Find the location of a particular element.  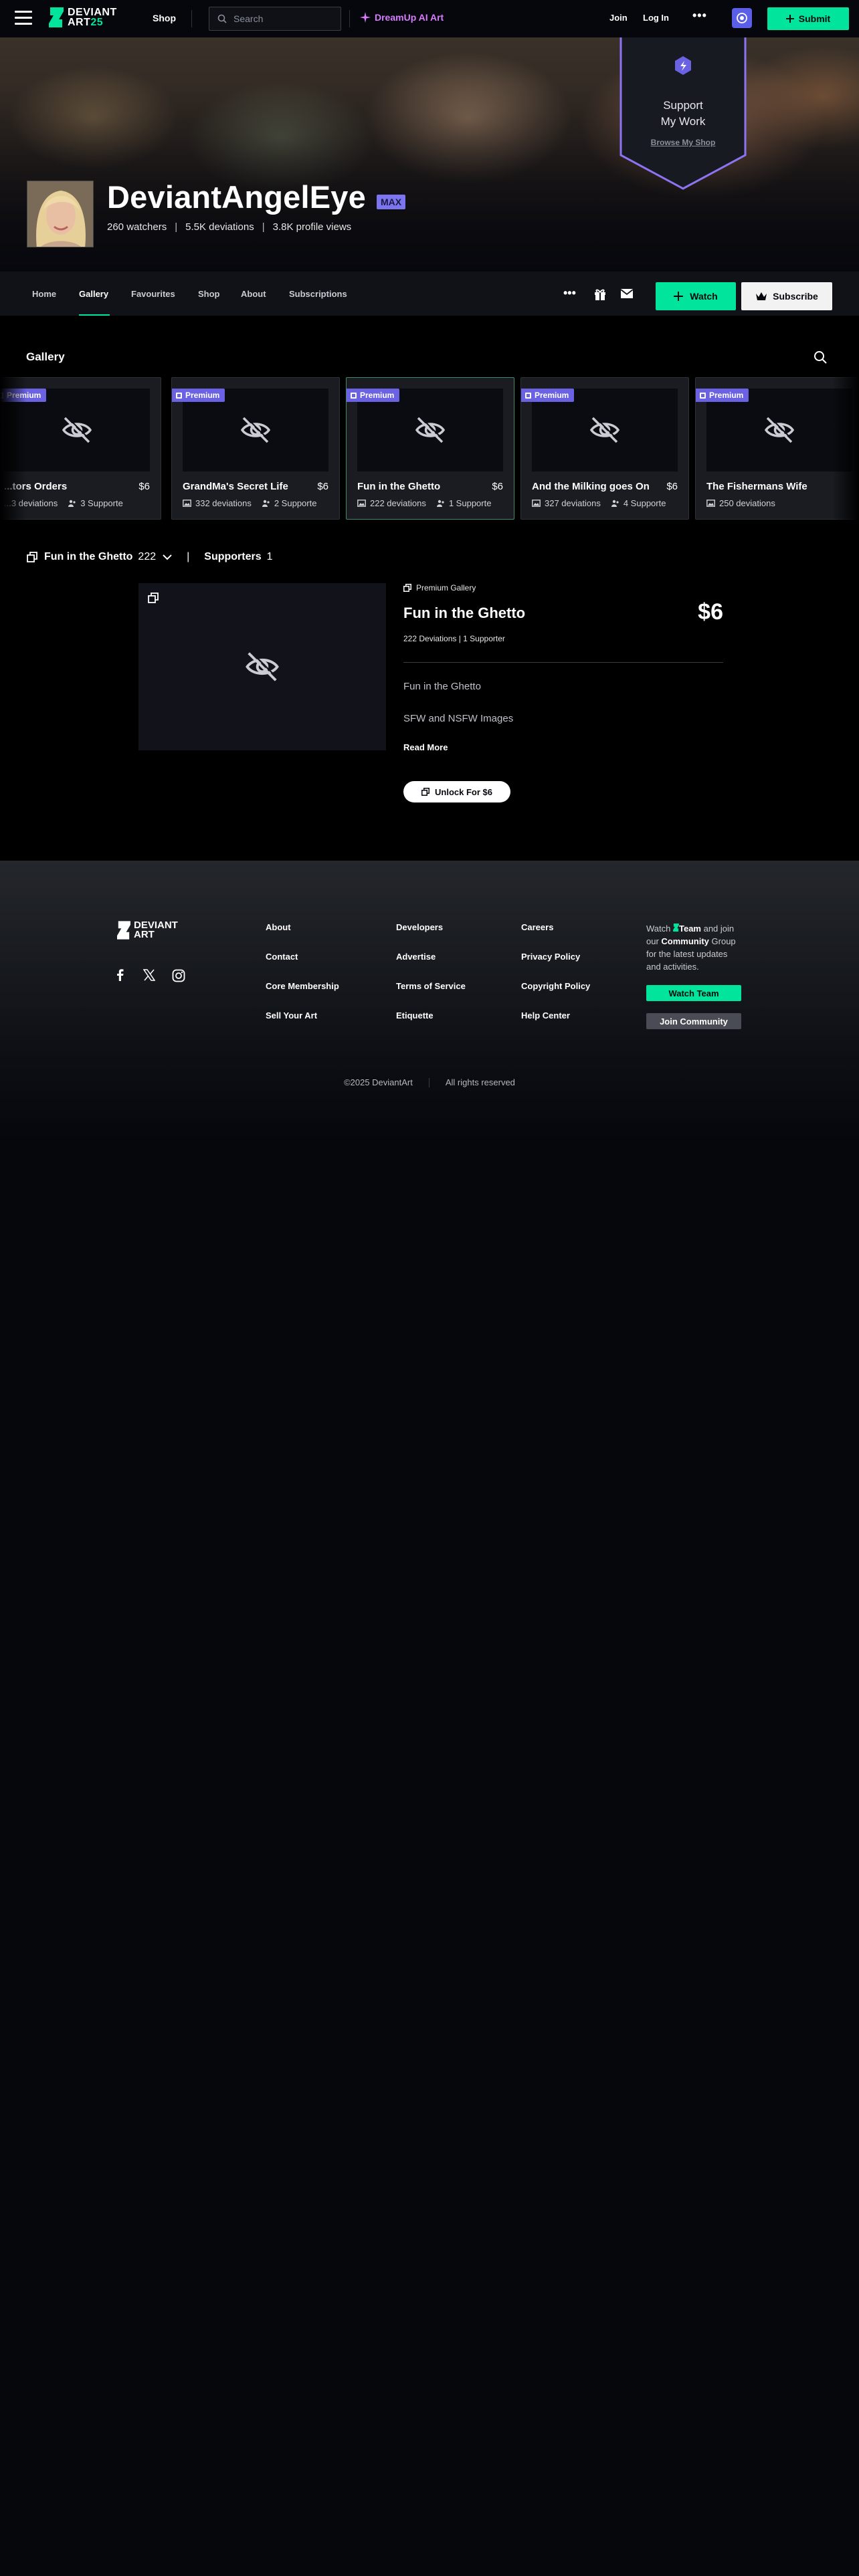

footer-link-careers: Careers is located at coordinates (555, 927).